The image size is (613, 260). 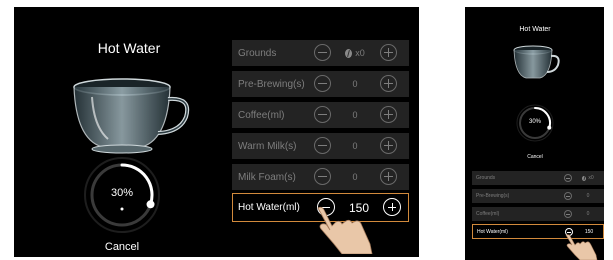 I want to click on row-warm-milk: Warm Milk(s) 0, so click(x=320, y=146).